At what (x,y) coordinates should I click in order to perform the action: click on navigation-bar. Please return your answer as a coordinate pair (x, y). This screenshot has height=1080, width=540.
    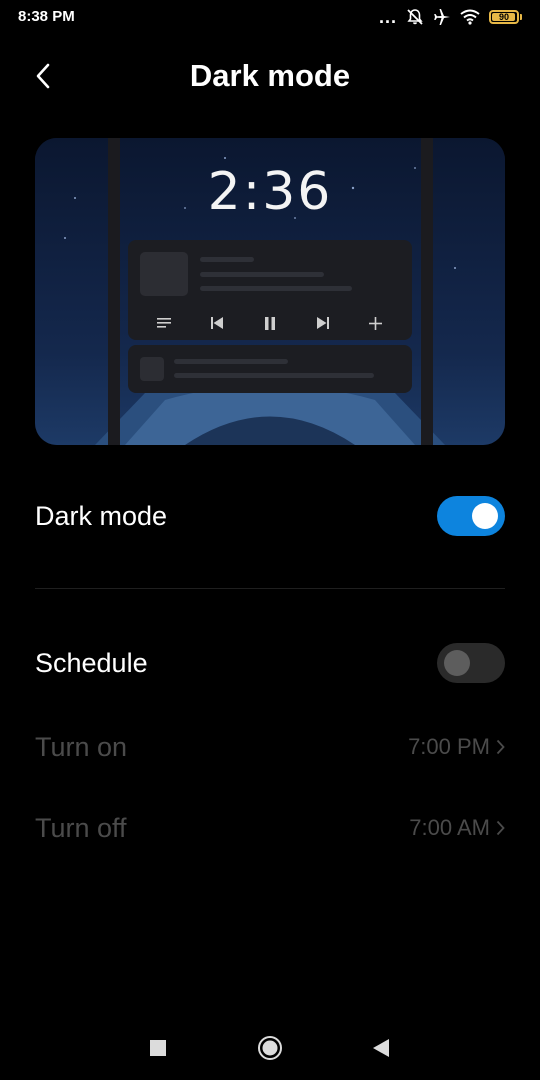
    Looking at the image, I should click on (270, 1047).